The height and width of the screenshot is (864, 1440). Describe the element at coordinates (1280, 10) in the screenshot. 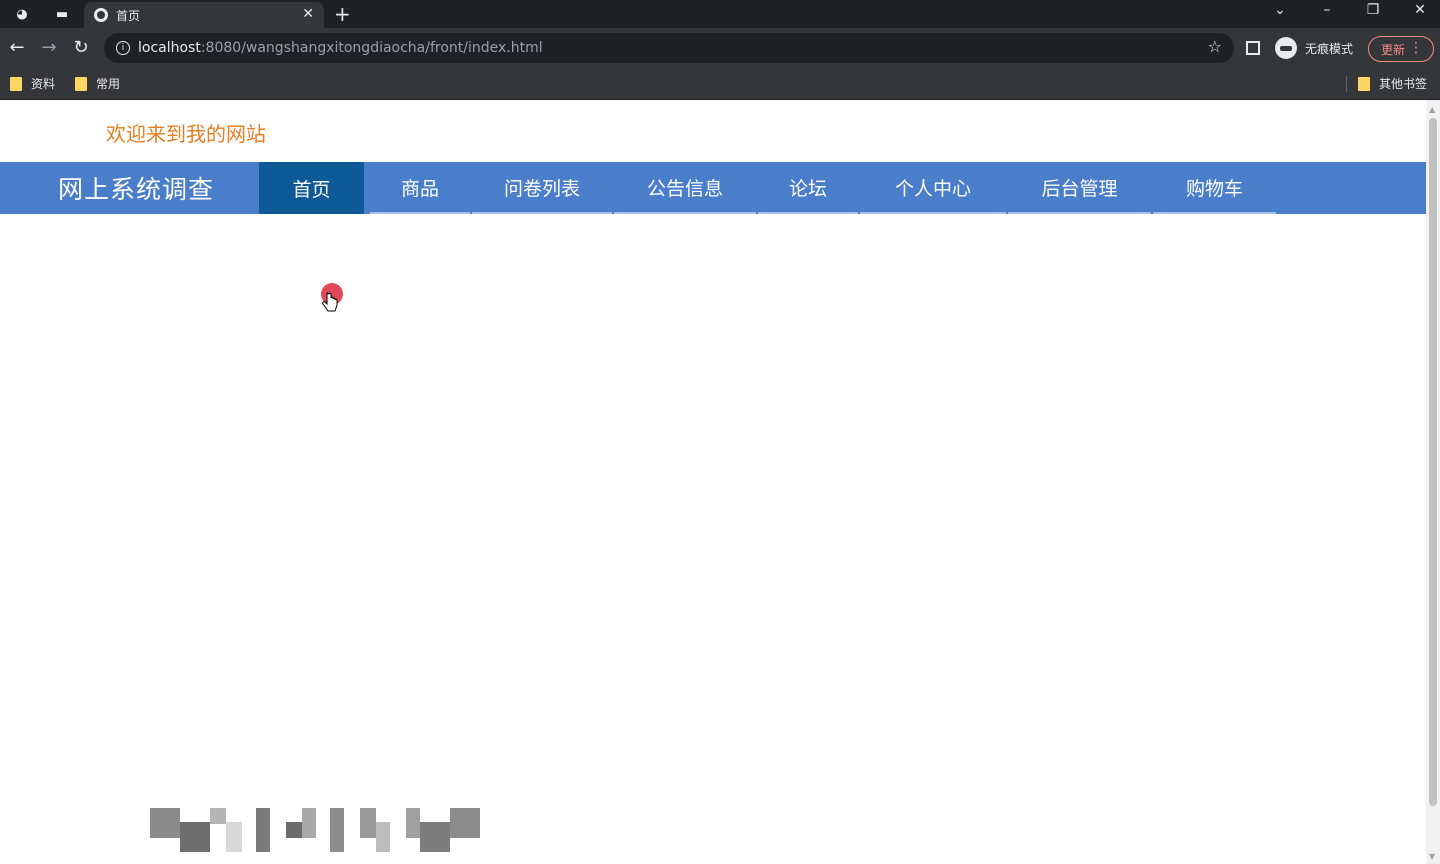

I see `tab-list-chevron-icon: ⌄` at that location.